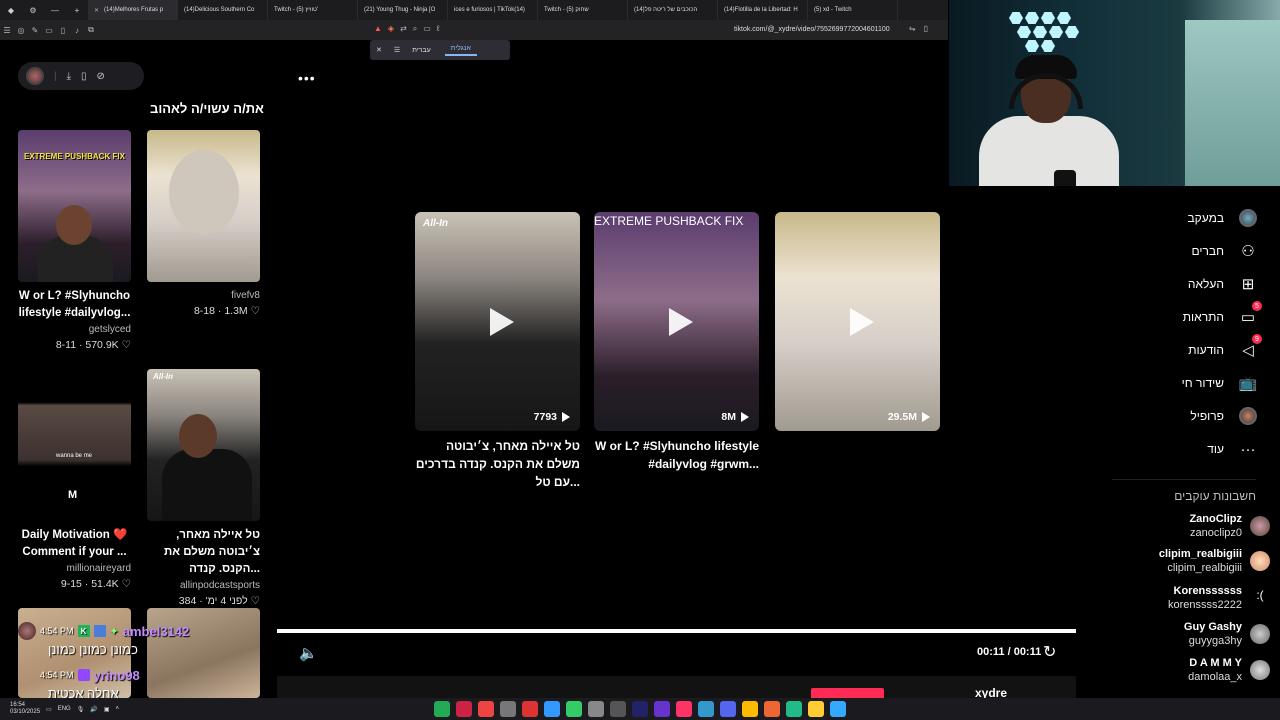 The image size is (1280, 720). Describe the element at coordinates (493, 10) in the screenshot. I see `browser-tab: ices e furiosos | TikTok(14)` at that location.